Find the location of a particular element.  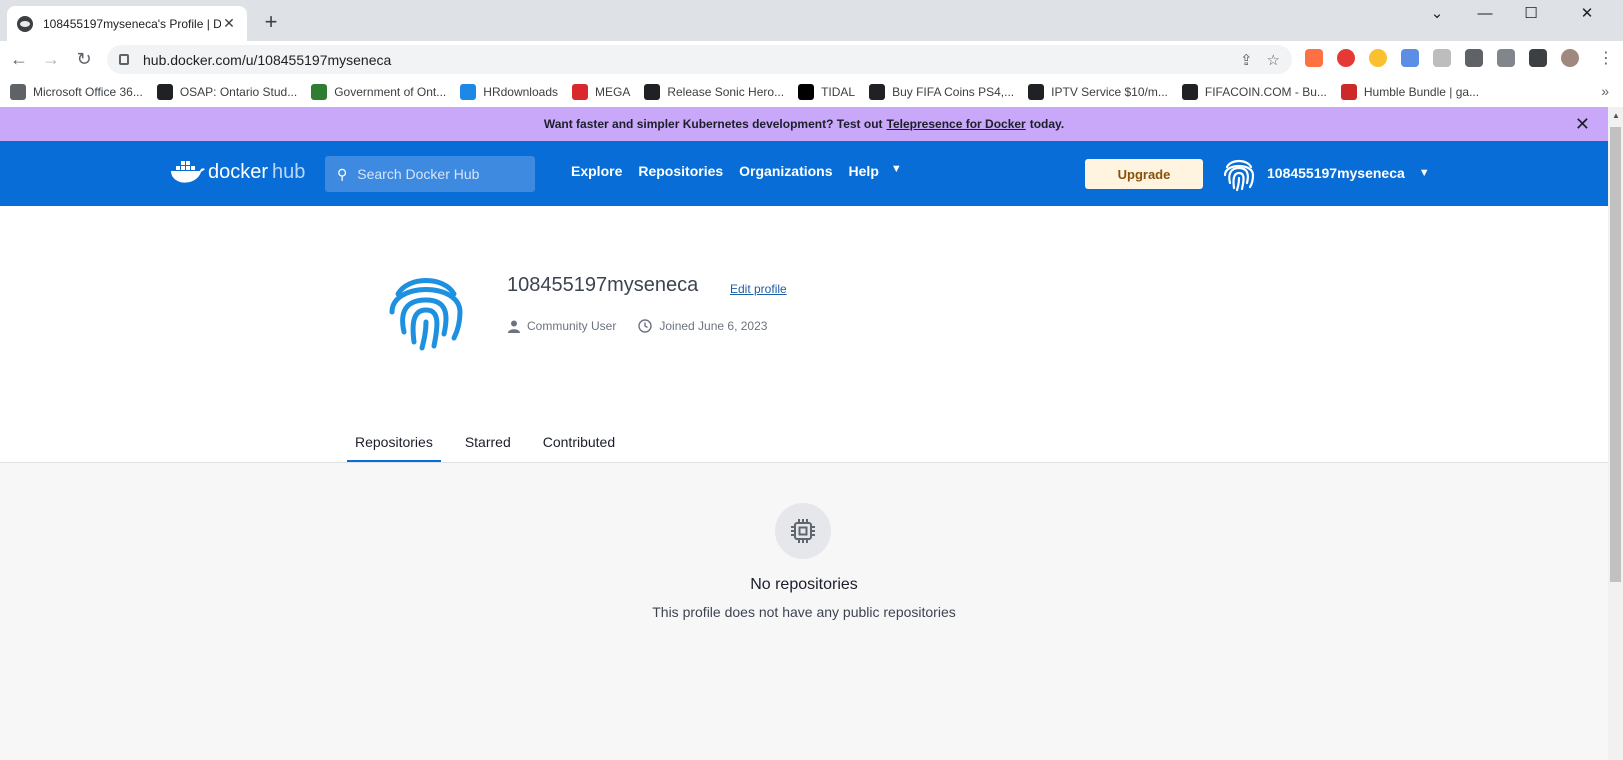

extension-adblock-icon is located at coordinates (1346, 58).